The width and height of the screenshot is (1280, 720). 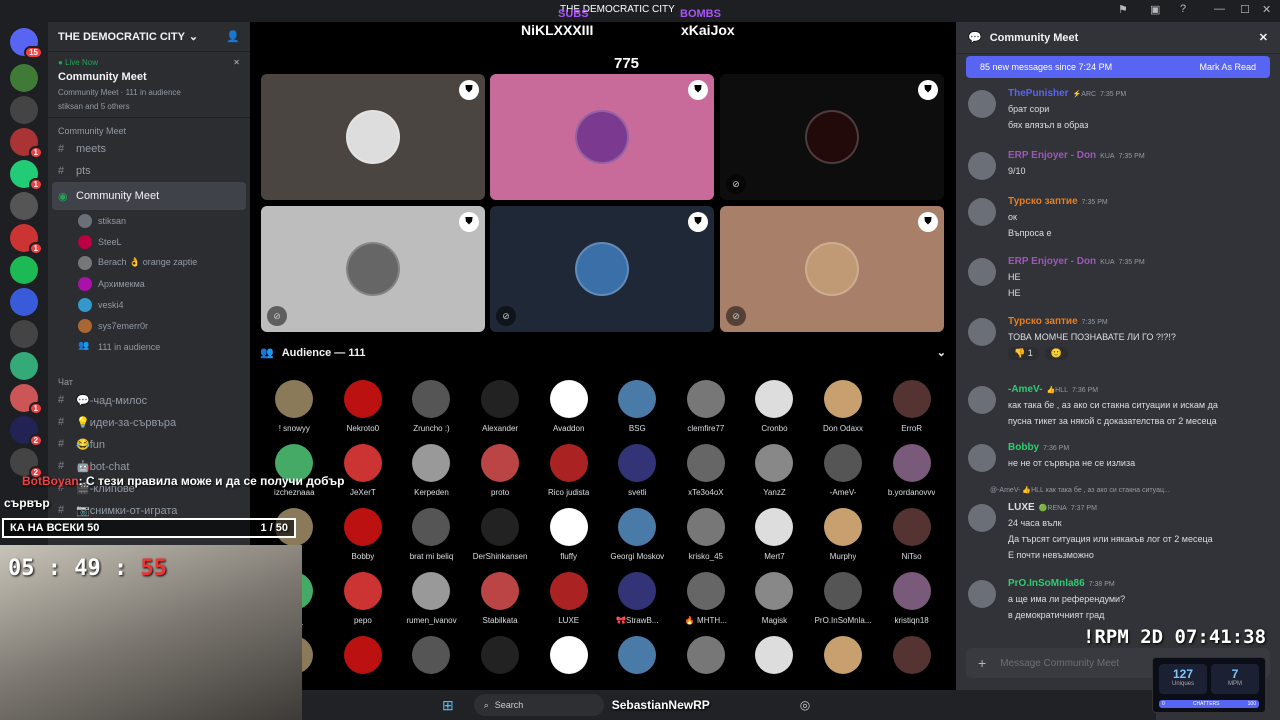 What do you see at coordinates (294, 470) in the screenshot?
I see `audience-member: izcheznaaa` at bounding box center [294, 470].